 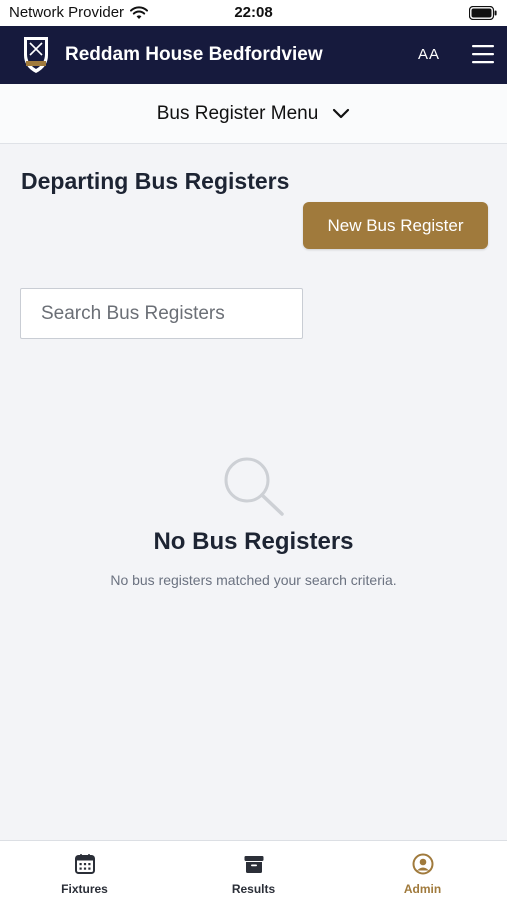 I want to click on tab-results: Results, so click(x=253, y=870).